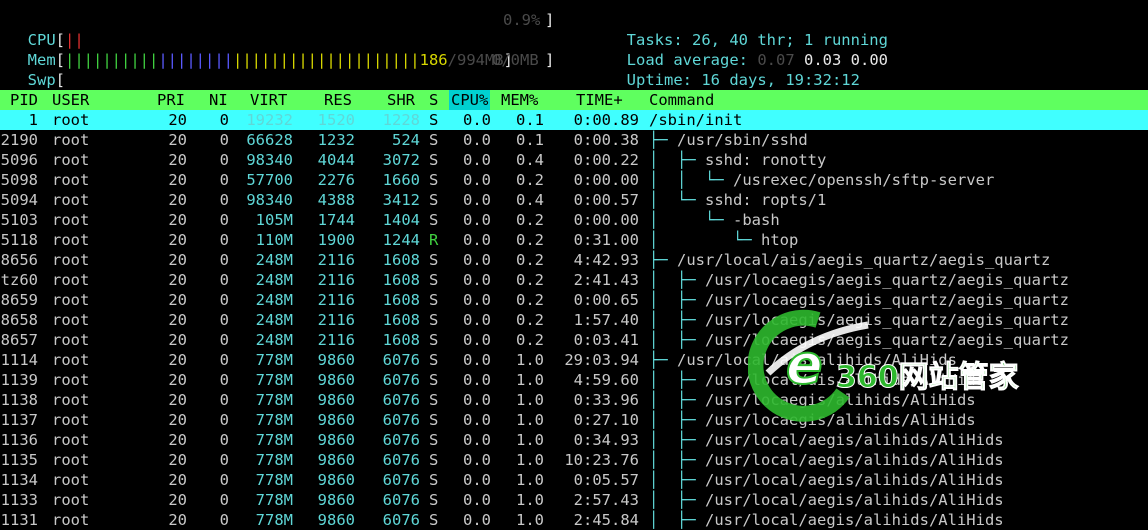 The image size is (1148, 530). What do you see at coordinates (19, 360) in the screenshot?
I see `process-pid: 1114` at bounding box center [19, 360].